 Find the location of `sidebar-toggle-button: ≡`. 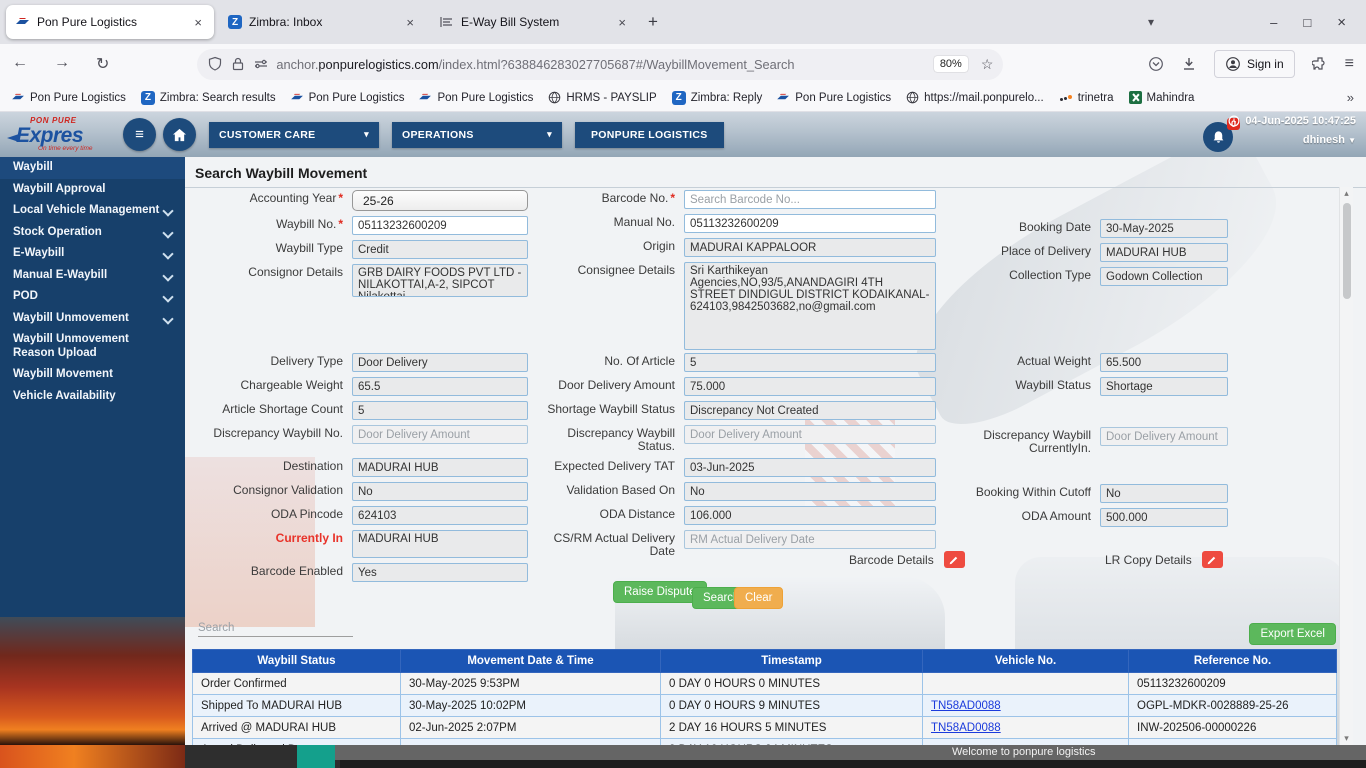

sidebar-toggle-button: ≡ is located at coordinates (139, 134).